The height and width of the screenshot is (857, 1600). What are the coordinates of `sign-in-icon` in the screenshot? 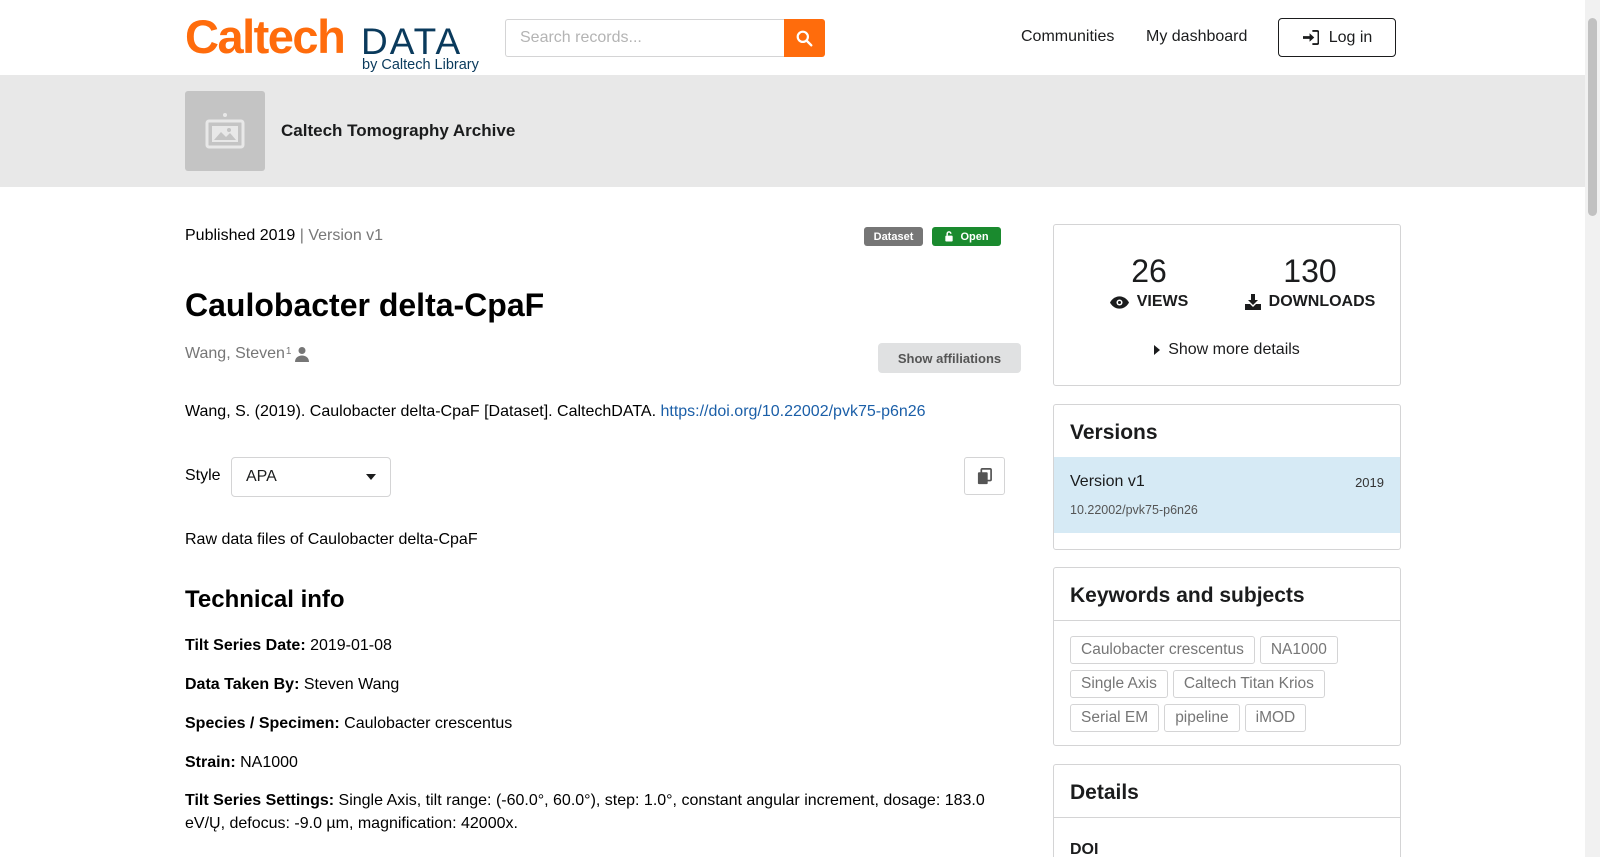 It's located at (1310, 37).